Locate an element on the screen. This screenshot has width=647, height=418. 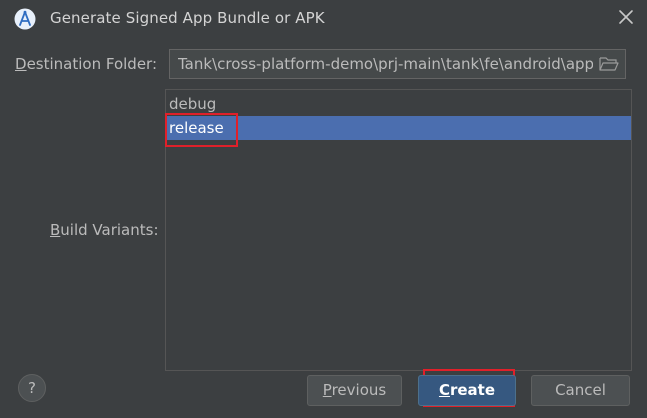
help-button: ? is located at coordinates (32, 388).